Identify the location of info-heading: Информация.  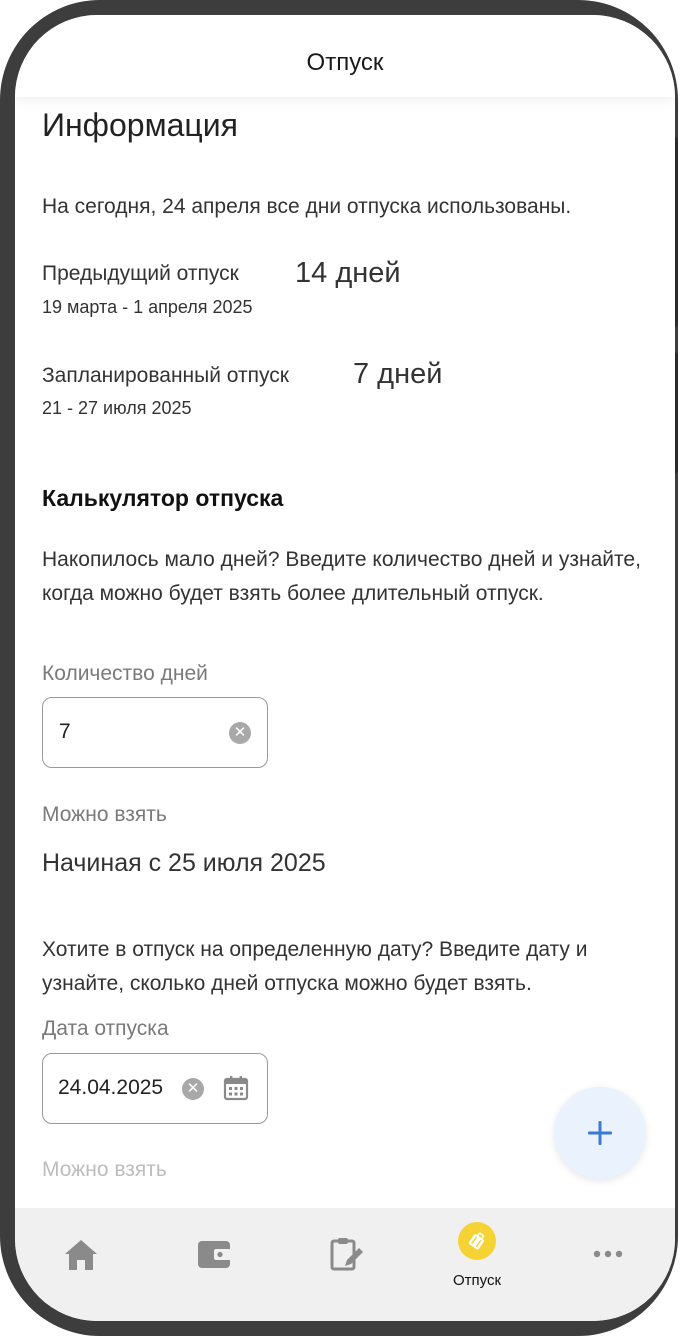
(140, 125).